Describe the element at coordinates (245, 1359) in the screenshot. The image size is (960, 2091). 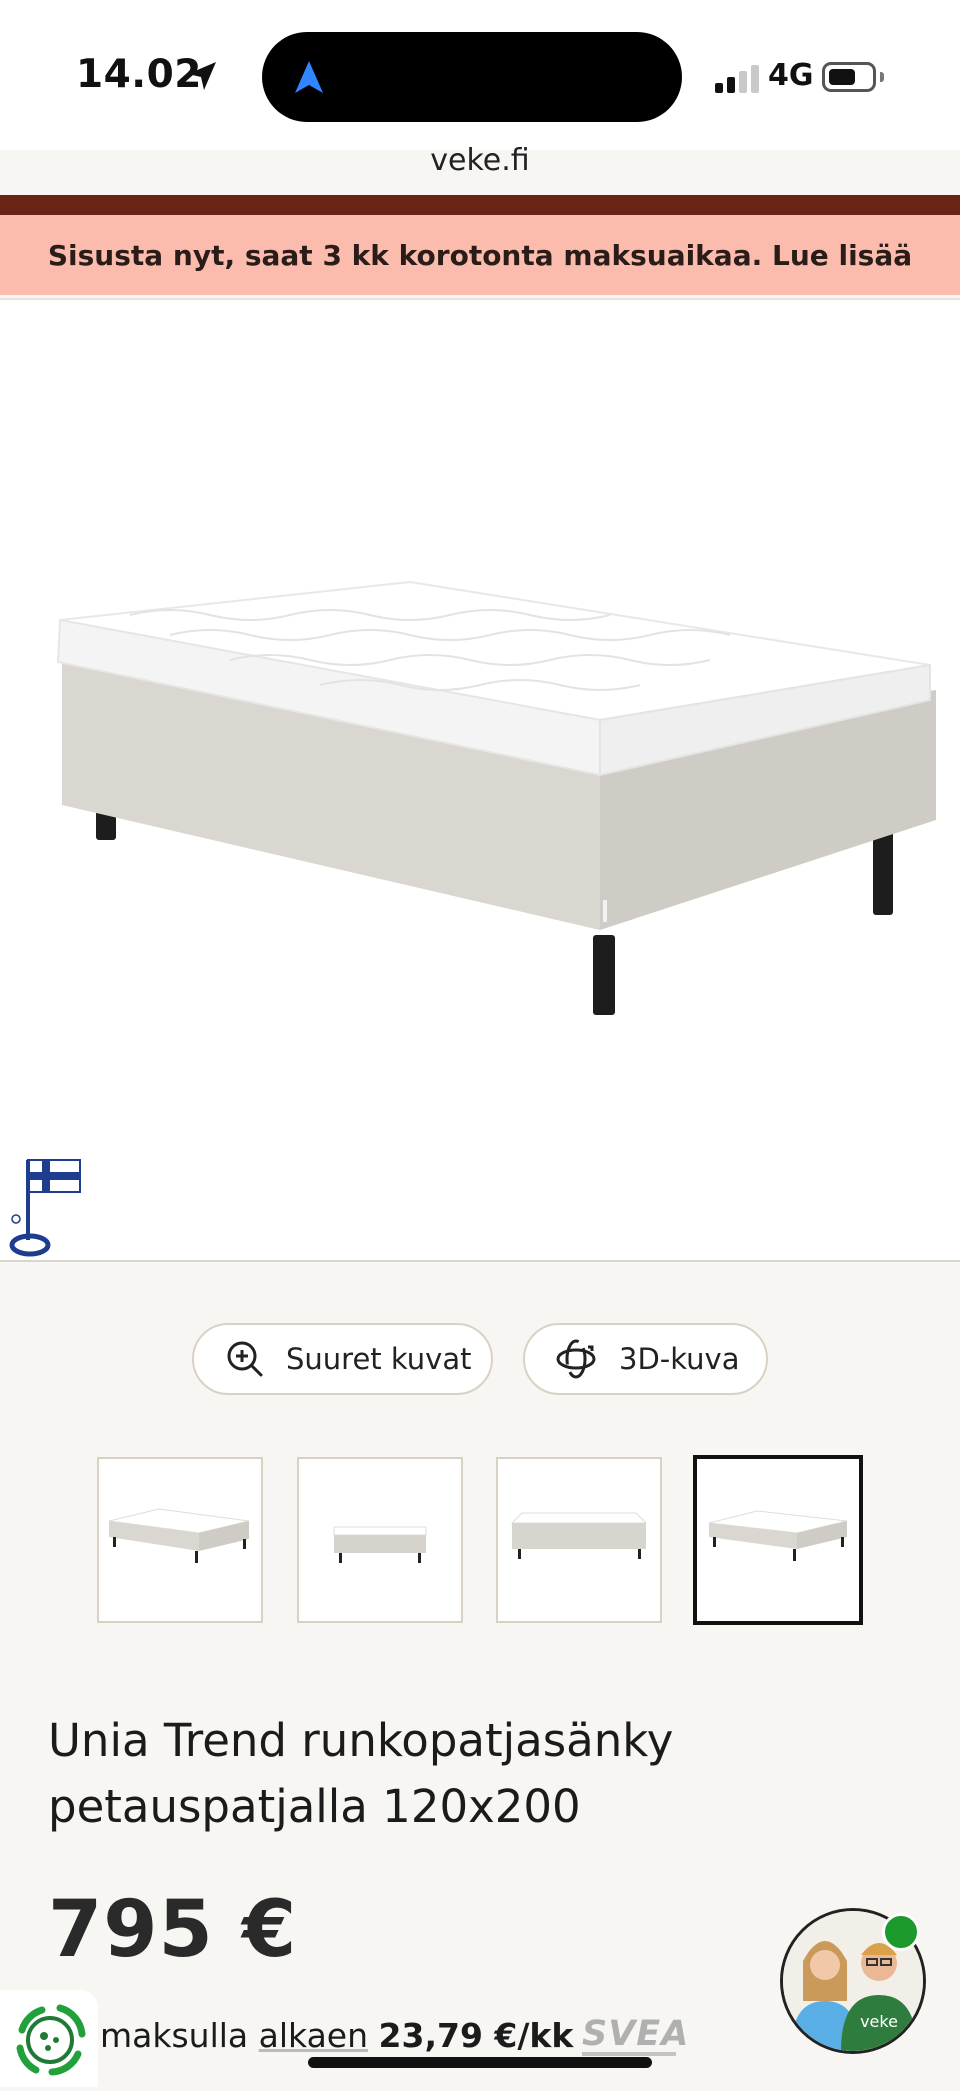
I see `zoom-in-icon` at that location.